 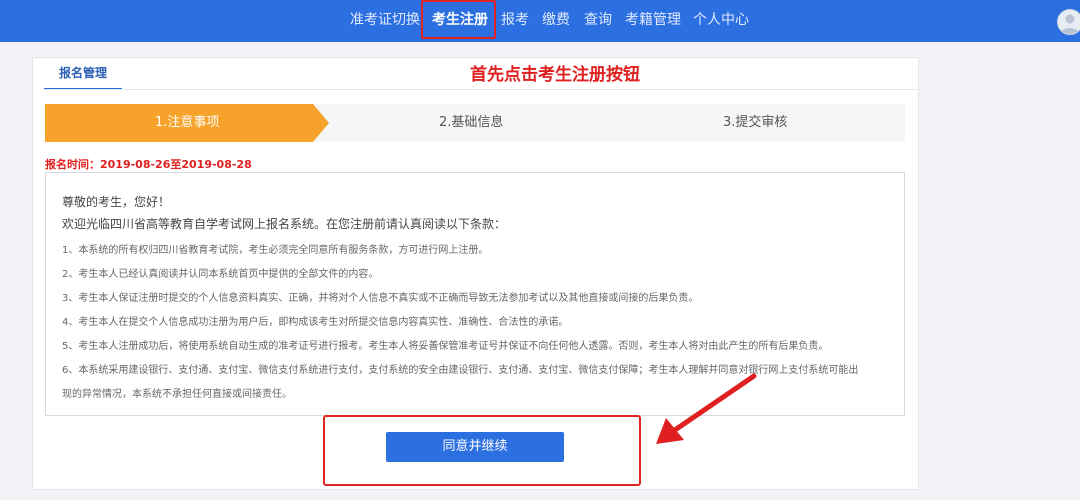 What do you see at coordinates (540, 21) in the screenshot?
I see `main-nav: 准考证切换 考生注册 报考 缴费 查询 考籍管理 个人中心` at bounding box center [540, 21].